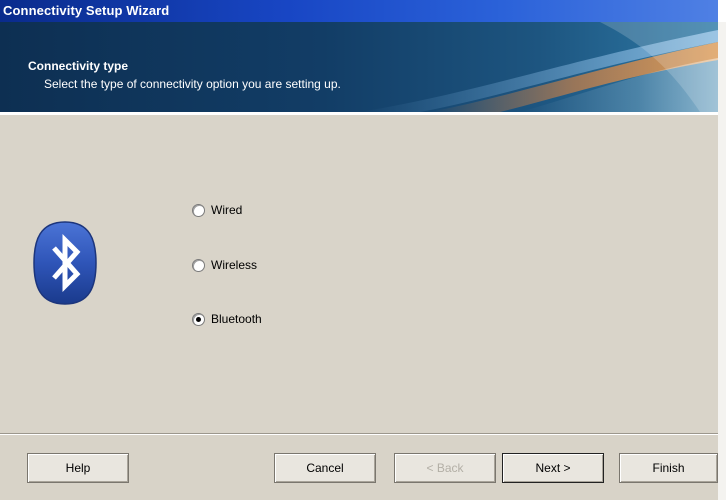  I want to click on option-wireless: Wireless, so click(224, 265).